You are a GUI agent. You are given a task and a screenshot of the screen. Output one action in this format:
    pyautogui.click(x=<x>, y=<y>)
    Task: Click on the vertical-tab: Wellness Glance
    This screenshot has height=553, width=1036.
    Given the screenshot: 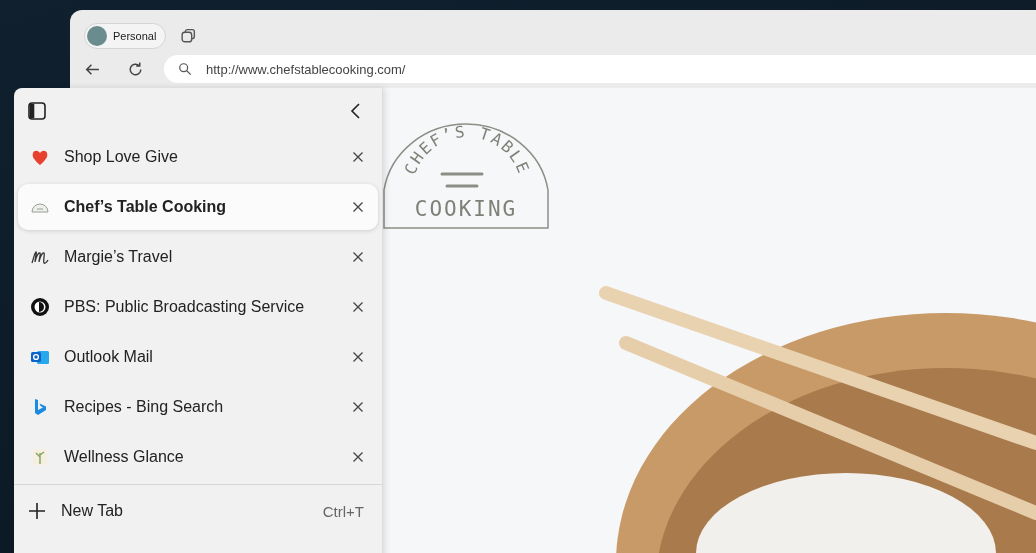 What is the action you would take?
    pyautogui.click(x=198, y=457)
    